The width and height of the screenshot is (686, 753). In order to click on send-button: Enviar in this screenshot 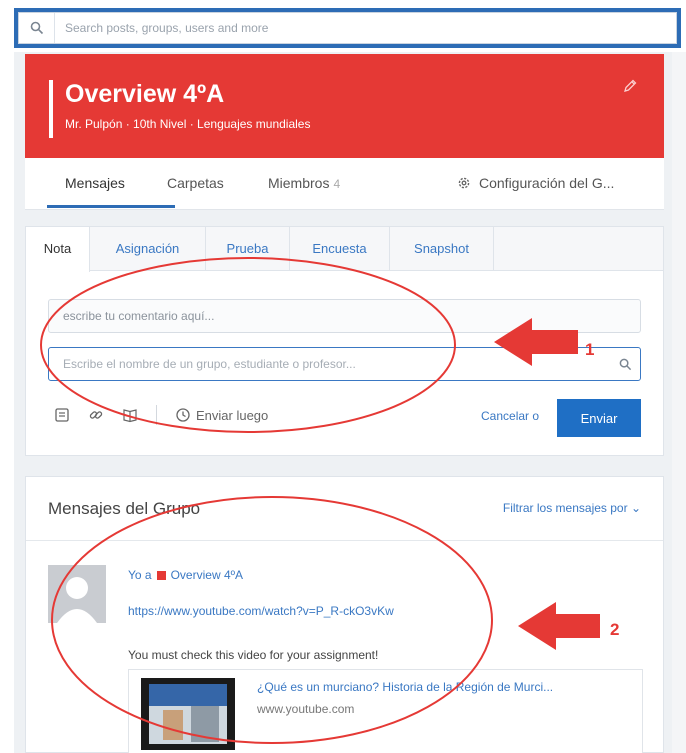, I will do `click(599, 418)`.